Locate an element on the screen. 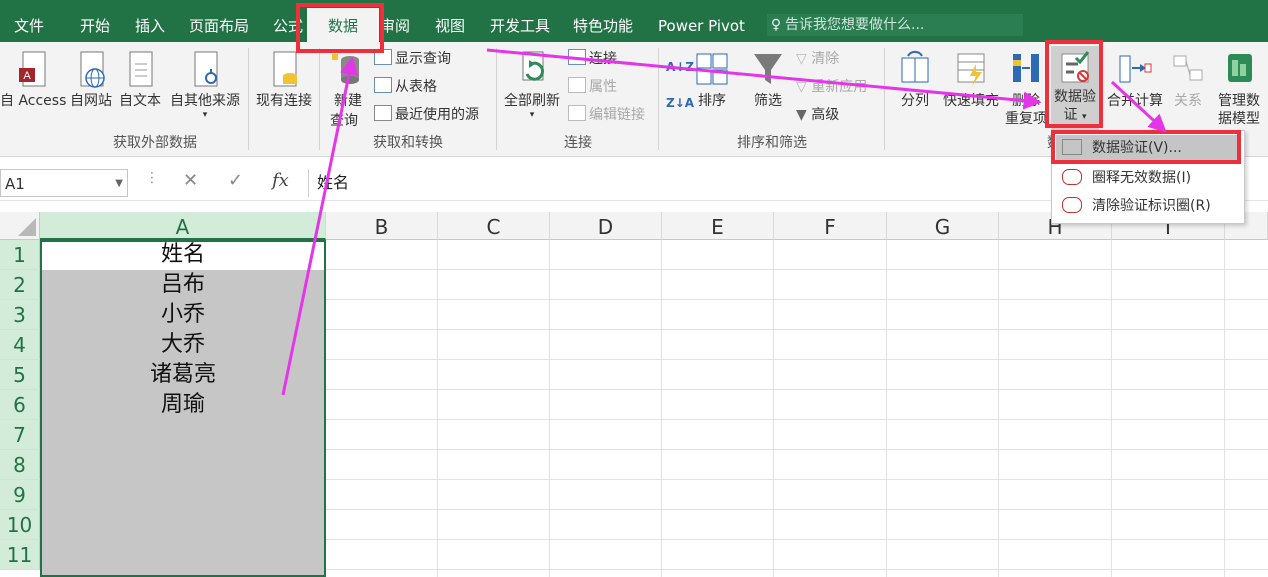  row-header-3: 3 is located at coordinates (20, 315).